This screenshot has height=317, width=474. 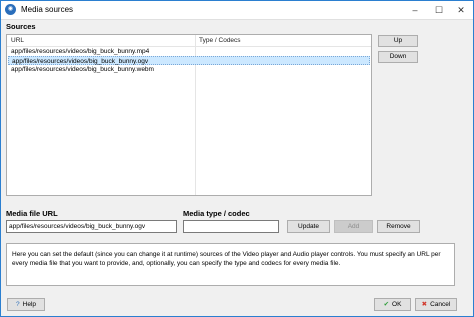 What do you see at coordinates (32, 213) in the screenshot?
I see `media-file-url-label: Media file URL` at bounding box center [32, 213].